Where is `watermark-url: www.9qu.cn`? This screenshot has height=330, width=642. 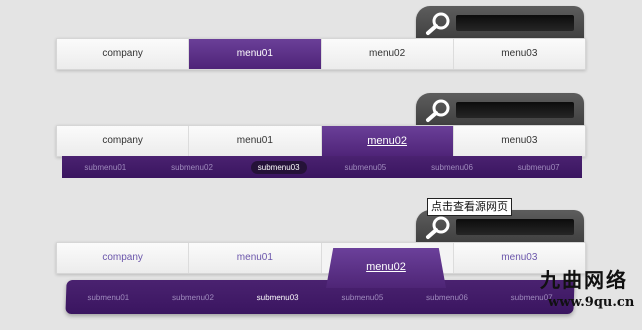 watermark-url: www.9qu.cn is located at coordinates (591, 302).